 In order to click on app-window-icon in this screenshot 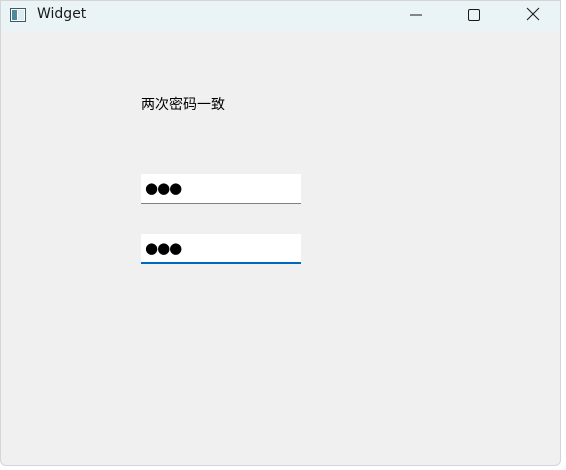, I will do `click(18, 14)`.